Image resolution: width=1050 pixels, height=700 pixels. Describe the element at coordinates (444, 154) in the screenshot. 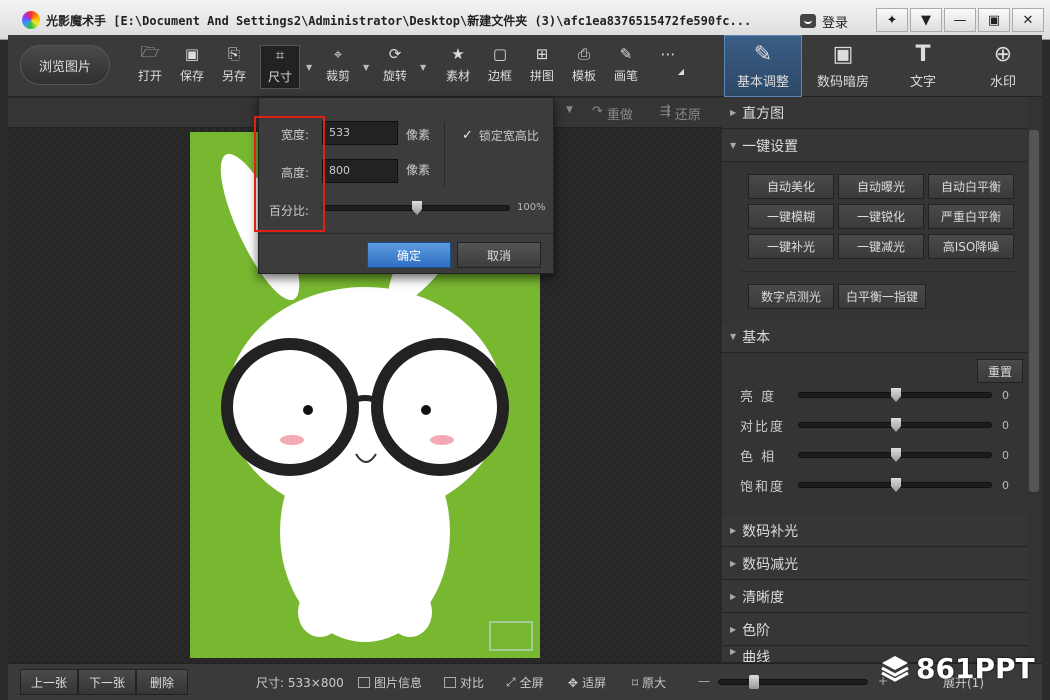

I see `divider` at that location.